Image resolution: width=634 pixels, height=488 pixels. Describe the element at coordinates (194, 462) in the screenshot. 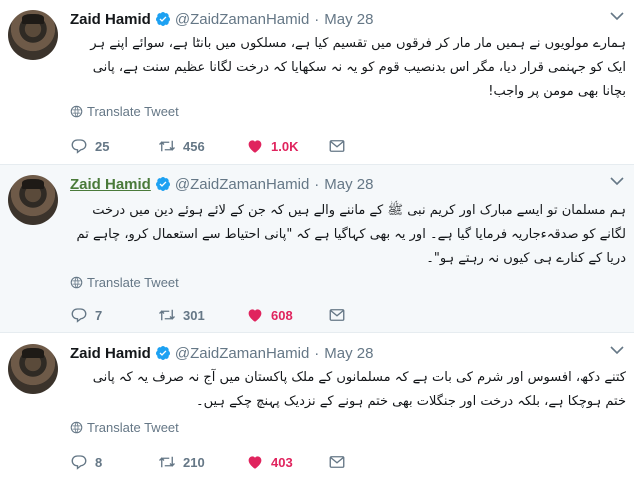

I see `retweet-count: 210` at that location.